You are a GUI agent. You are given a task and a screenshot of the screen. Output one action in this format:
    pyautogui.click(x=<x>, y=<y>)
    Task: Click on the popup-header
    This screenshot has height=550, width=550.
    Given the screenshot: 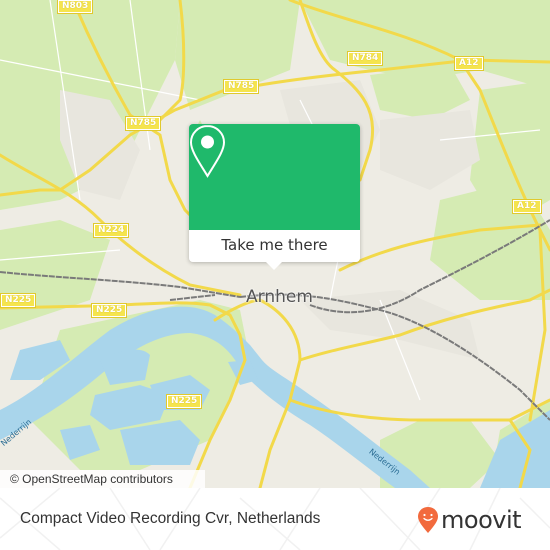 What is the action you would take?
    pyautogui.click(x=274, y=177)
    